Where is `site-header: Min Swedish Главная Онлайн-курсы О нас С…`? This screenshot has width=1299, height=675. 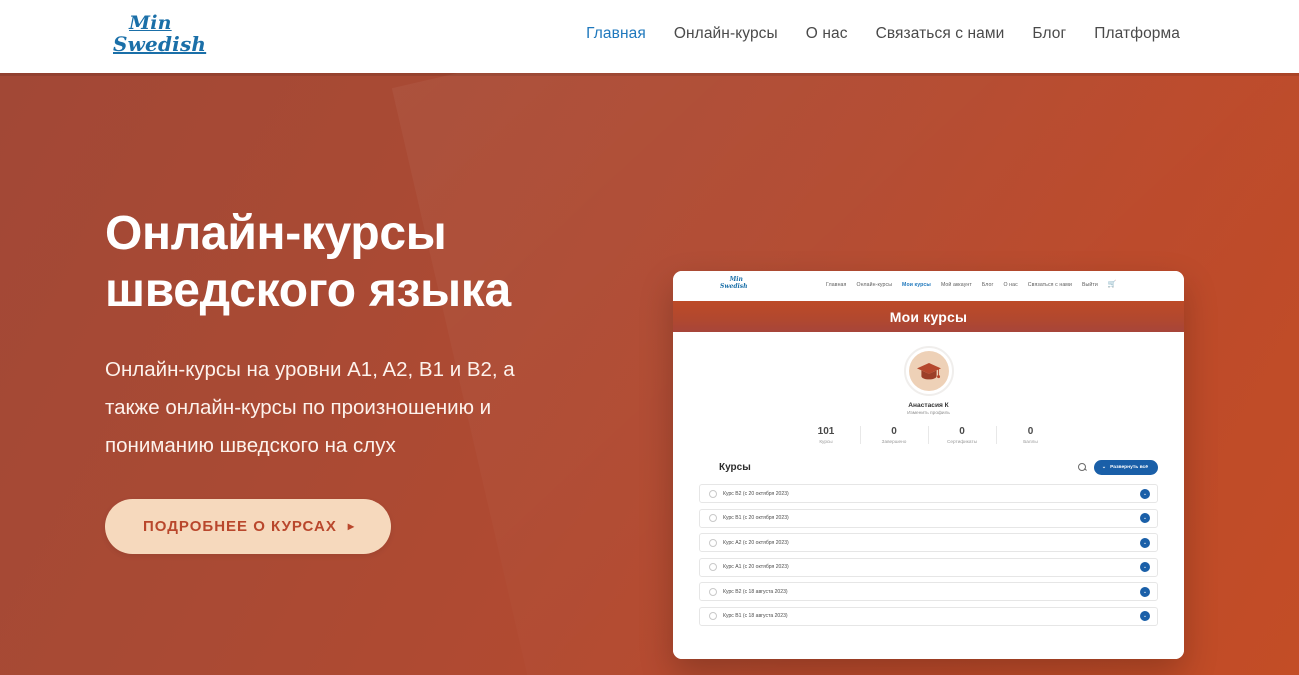 site-header: Min Swedish Главная Онлайн-курсы О нас С… is located at coordinates (649, 36).